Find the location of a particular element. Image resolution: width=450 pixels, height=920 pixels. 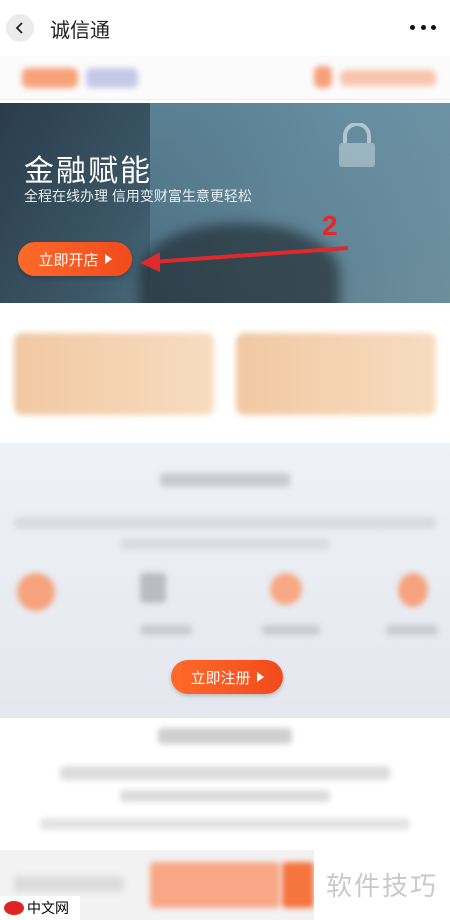

app-header: 诚信通 is located at coordinates (225, 28).